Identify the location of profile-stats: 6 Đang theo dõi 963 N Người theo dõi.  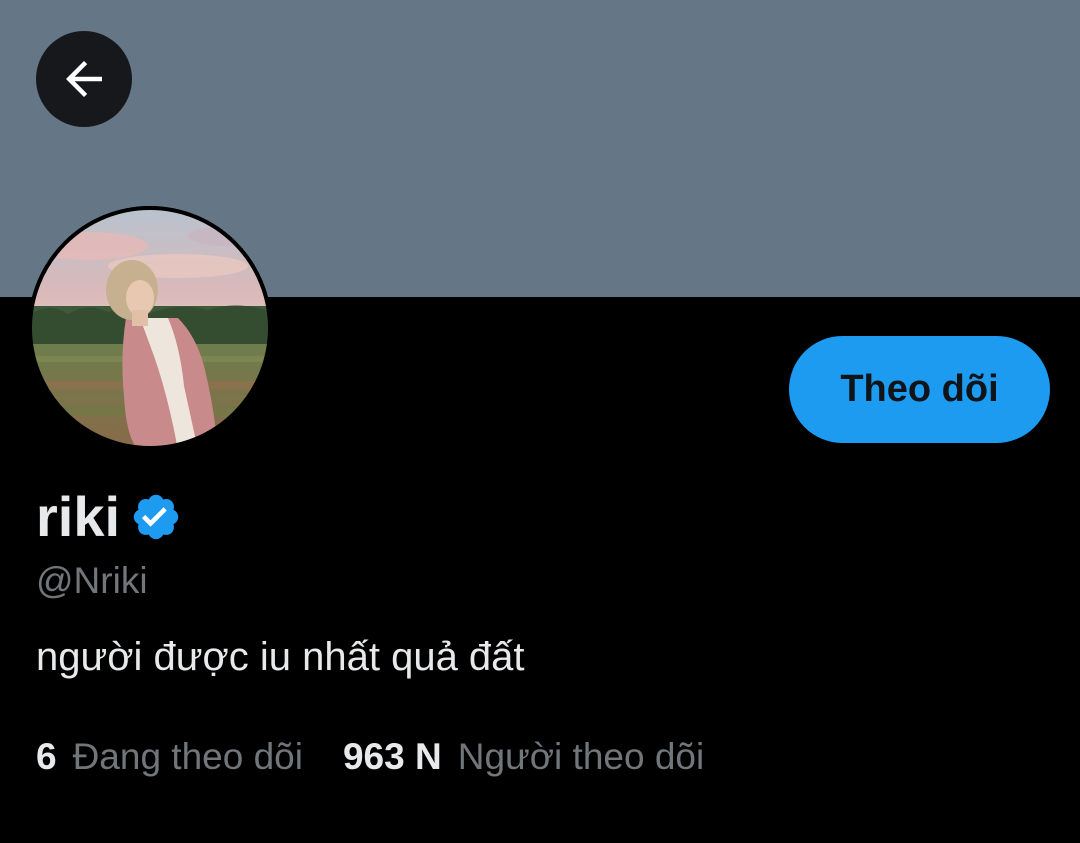
(370, 757).